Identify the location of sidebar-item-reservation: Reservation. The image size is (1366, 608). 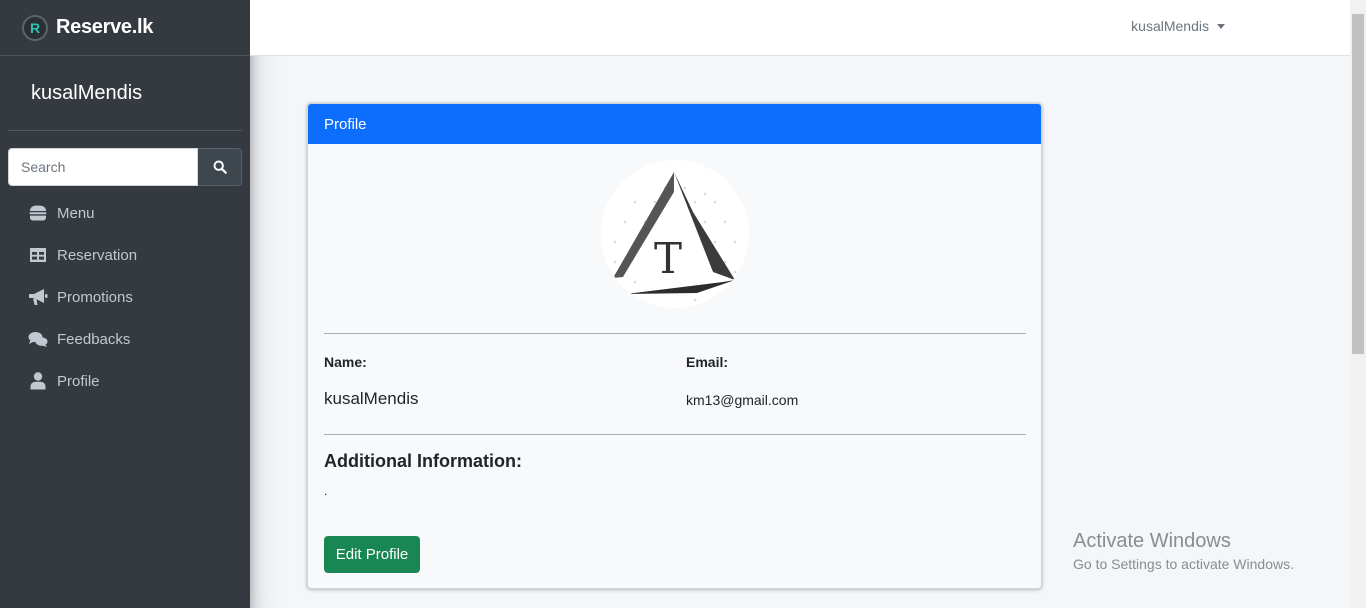
(125, 255).